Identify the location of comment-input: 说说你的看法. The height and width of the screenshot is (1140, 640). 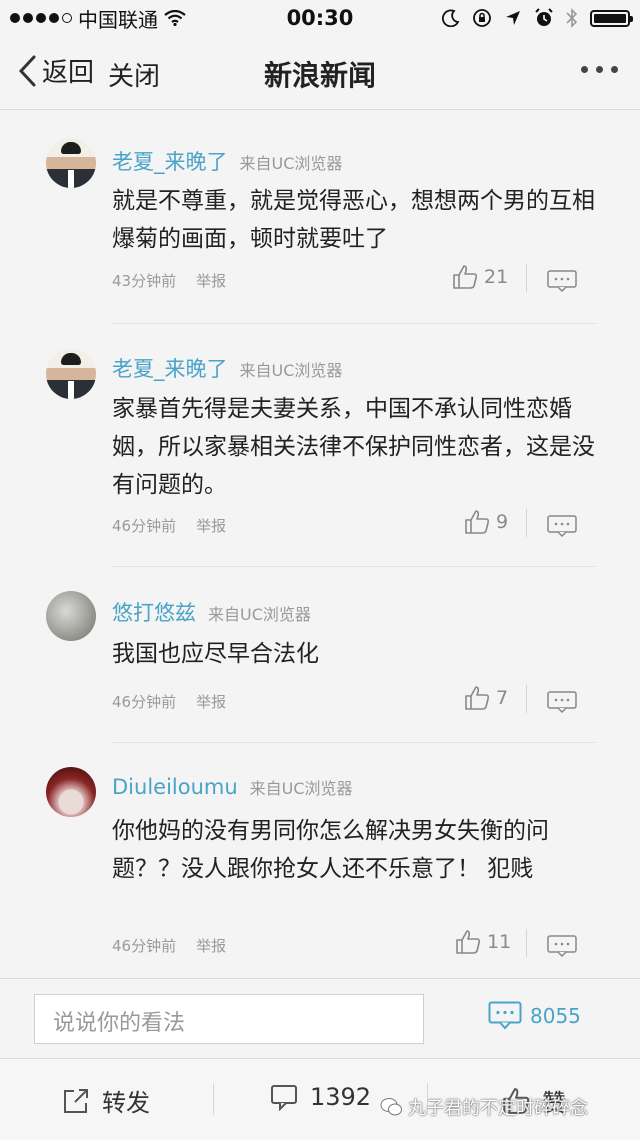
(229, 1019).